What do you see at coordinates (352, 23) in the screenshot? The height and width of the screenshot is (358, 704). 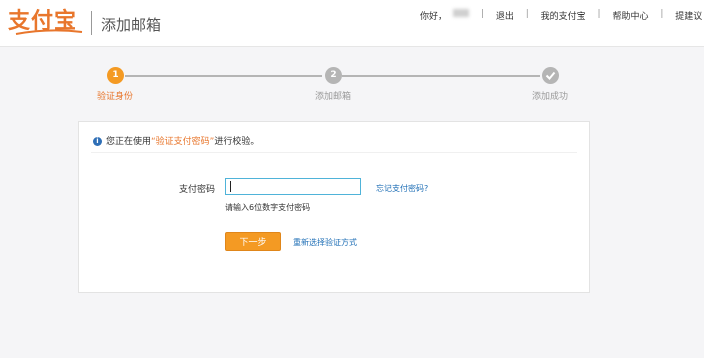 I see `top-header: 支付宝 添加邮箱 你好， | 退出 | 我的支付宝 | 帮助中心 | 提建议` at bounding box center [352, 23].